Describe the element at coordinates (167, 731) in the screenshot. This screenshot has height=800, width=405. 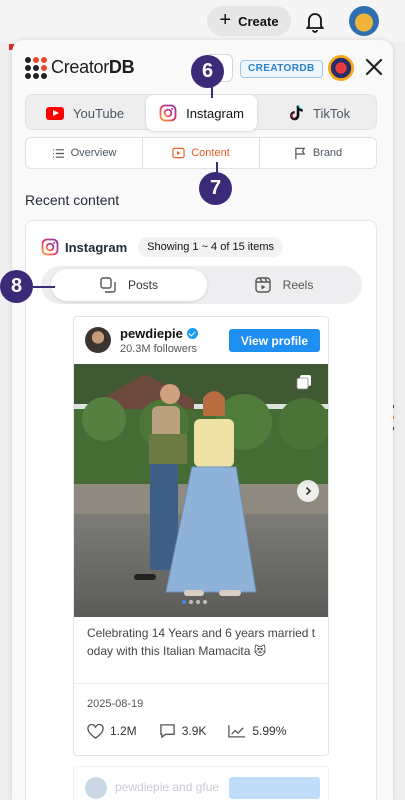
I see `comment-icon` at that location.